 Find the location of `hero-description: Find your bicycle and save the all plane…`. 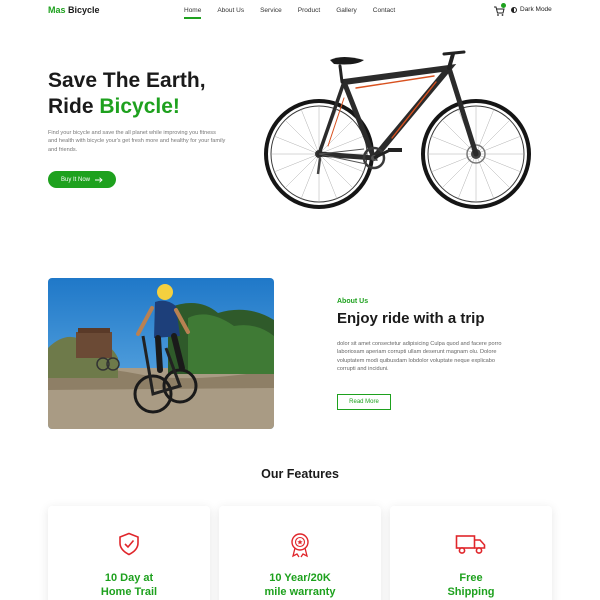

hero-description: Find your bicycle and save the all plane… is located at coordinates (137, 141).